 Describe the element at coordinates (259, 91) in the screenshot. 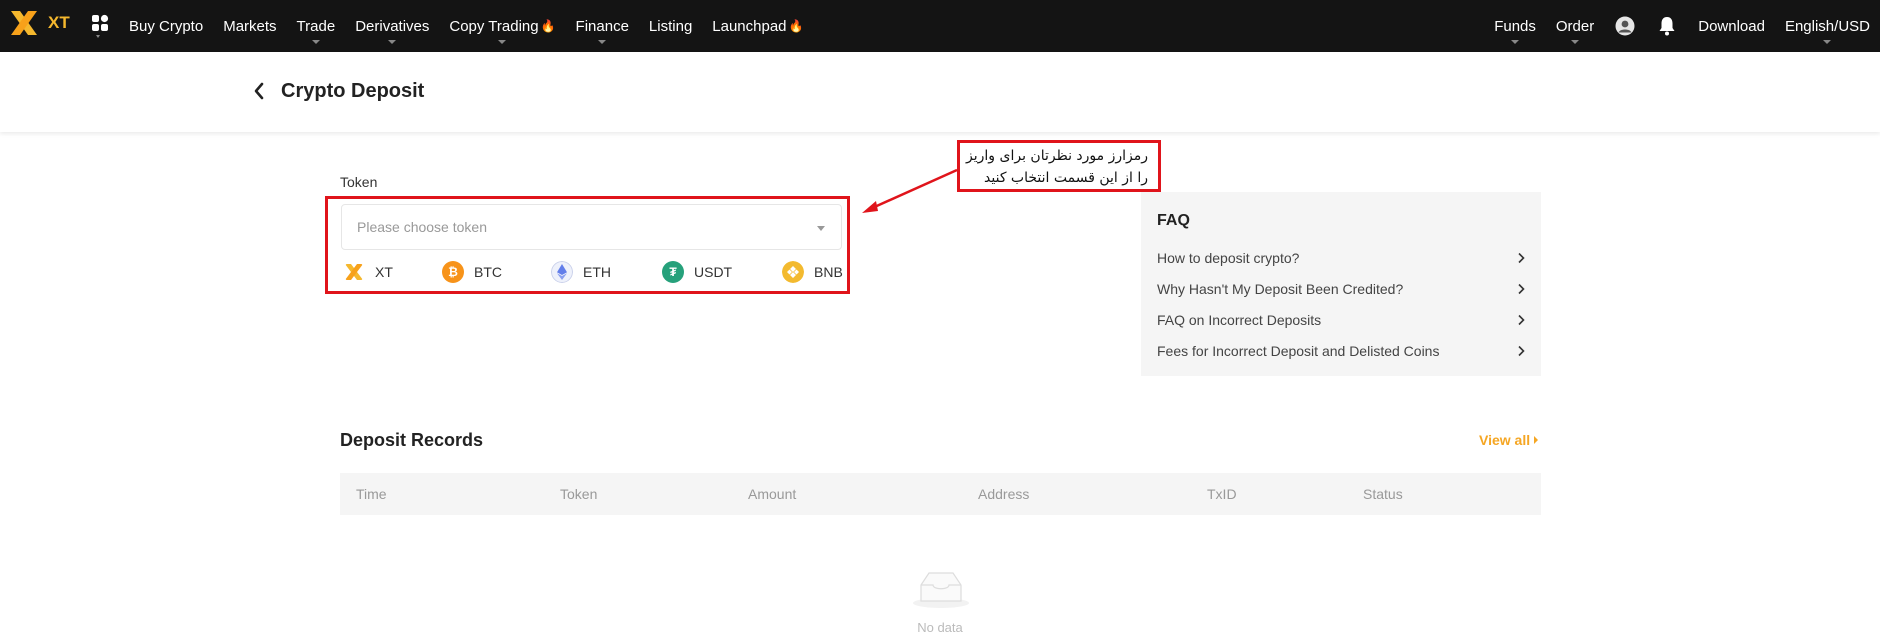

I see `back-arrow-icon` at that location.